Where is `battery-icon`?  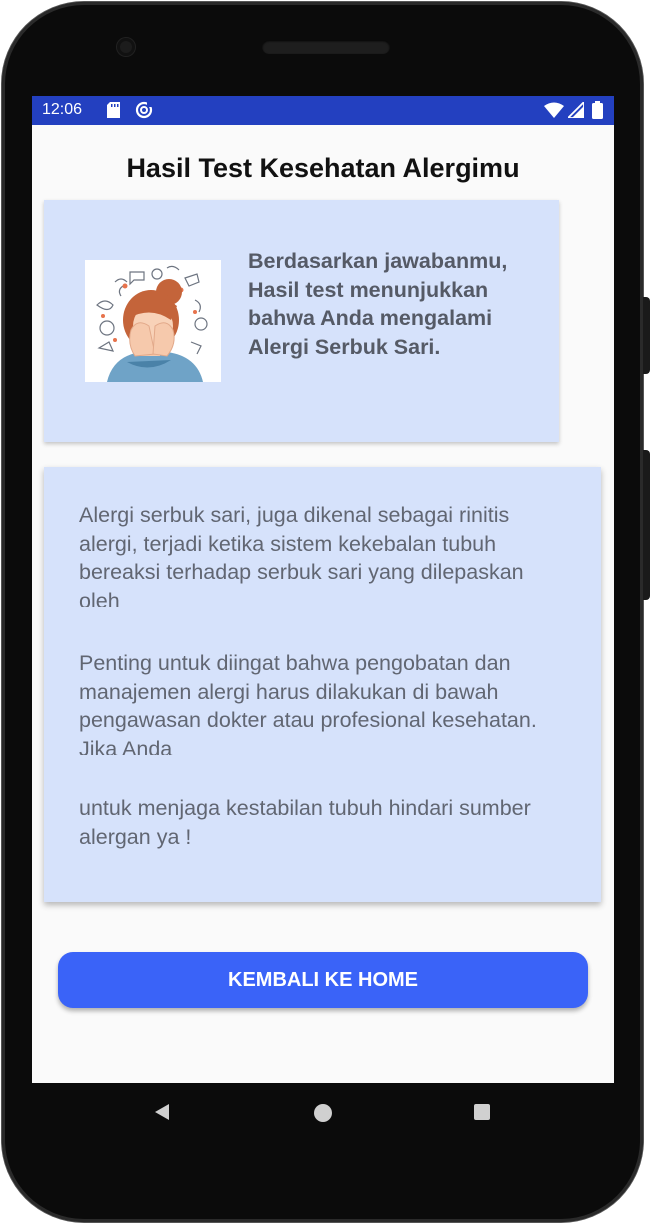 battery-icon is located at coordinates (597, 110).